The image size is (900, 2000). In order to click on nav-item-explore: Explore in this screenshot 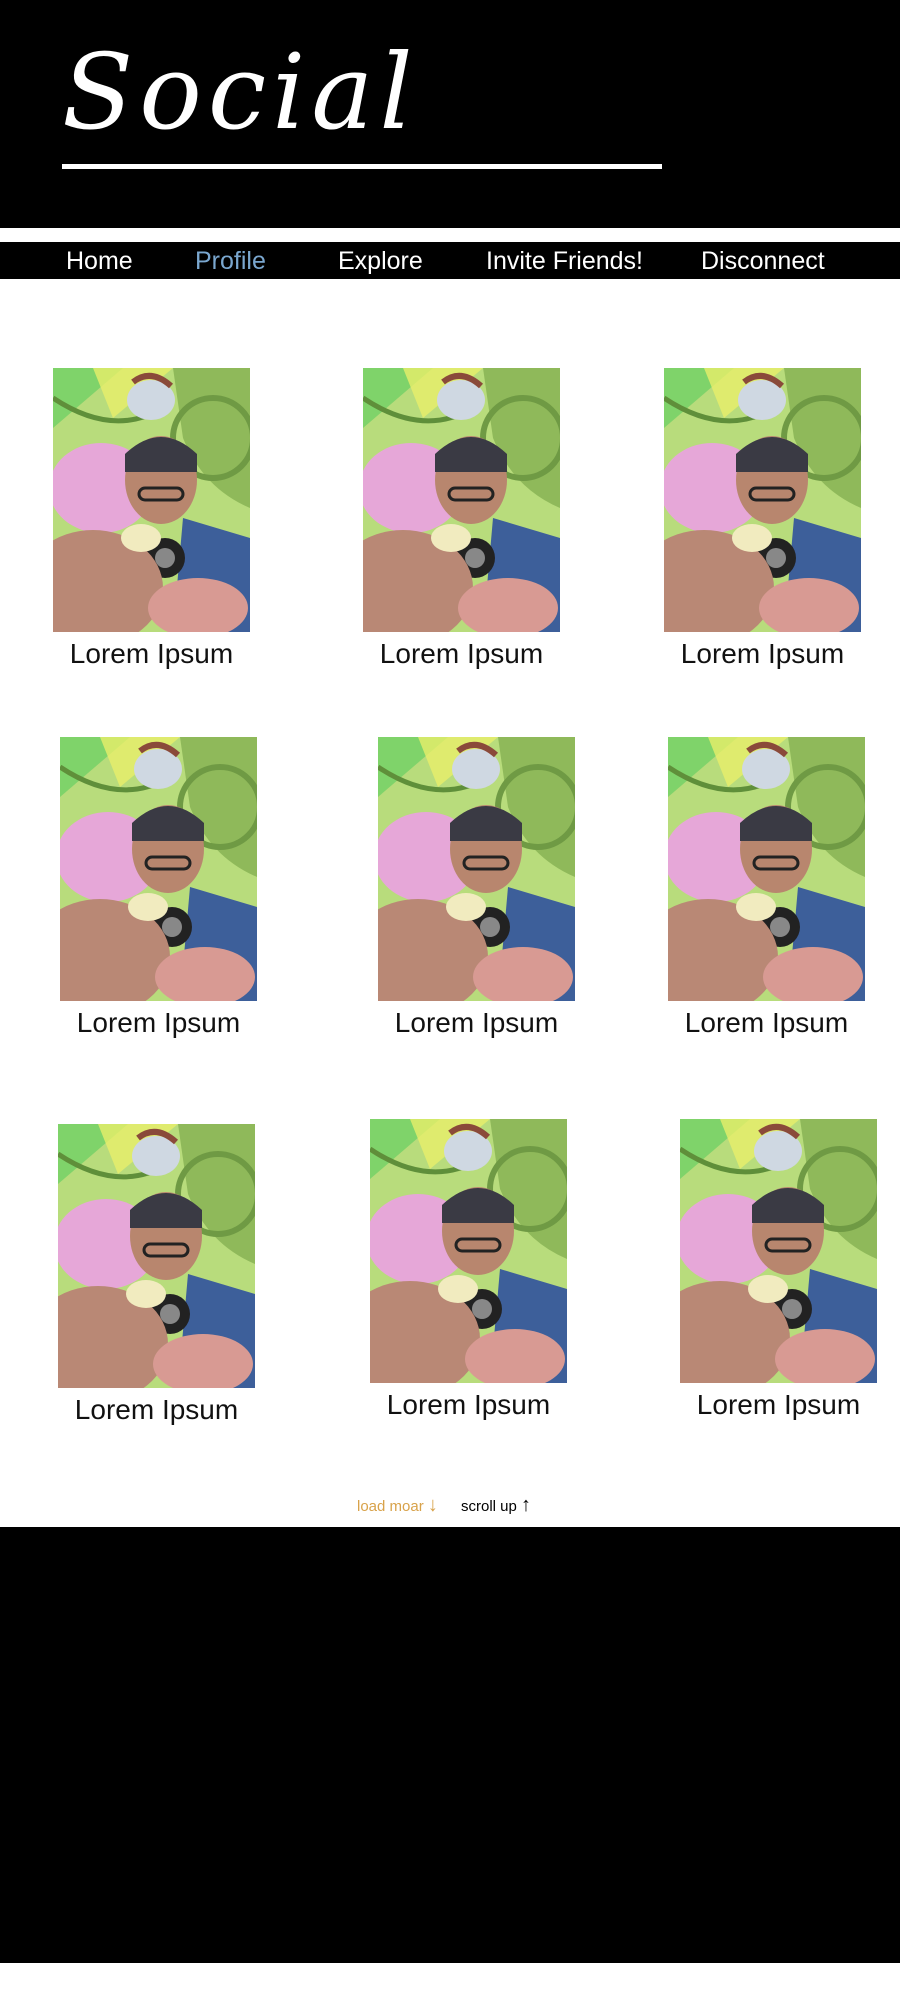, I will do `click(380, 261)`.